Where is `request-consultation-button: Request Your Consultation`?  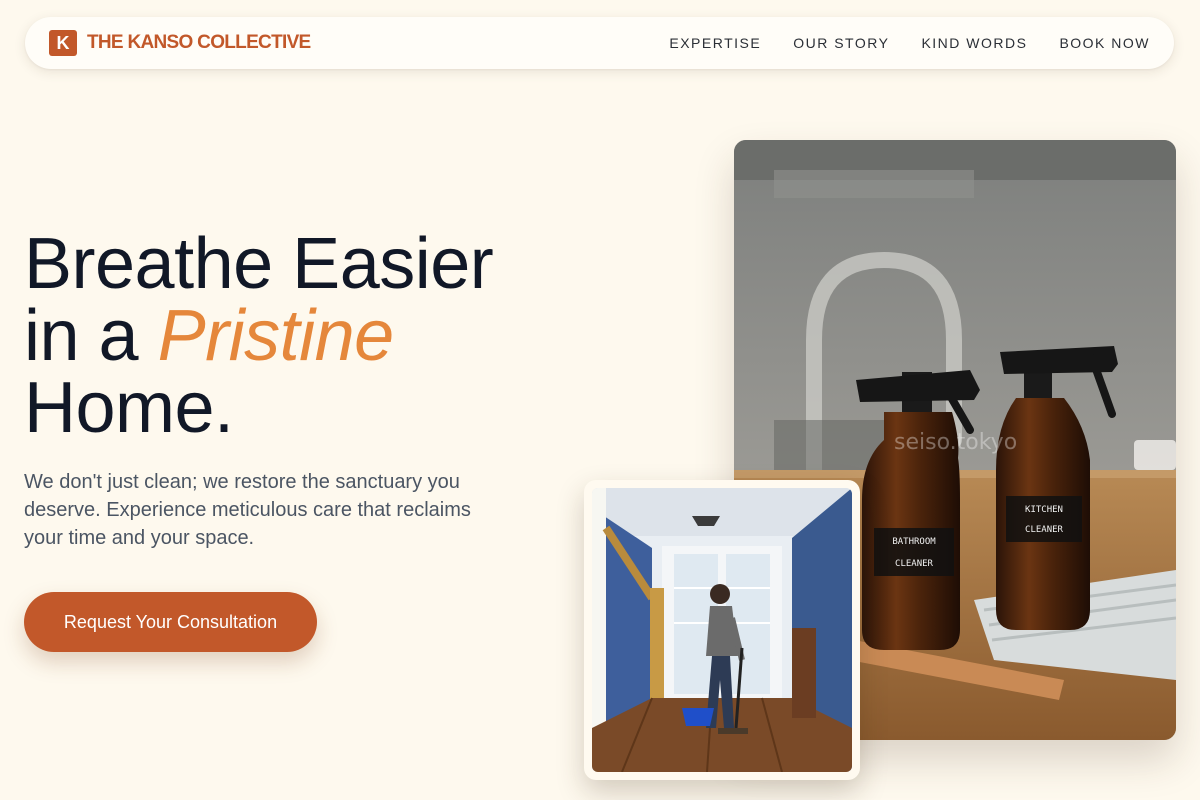 request-consultation-button: Request Your Consultation is located at coordinates (170, 622).